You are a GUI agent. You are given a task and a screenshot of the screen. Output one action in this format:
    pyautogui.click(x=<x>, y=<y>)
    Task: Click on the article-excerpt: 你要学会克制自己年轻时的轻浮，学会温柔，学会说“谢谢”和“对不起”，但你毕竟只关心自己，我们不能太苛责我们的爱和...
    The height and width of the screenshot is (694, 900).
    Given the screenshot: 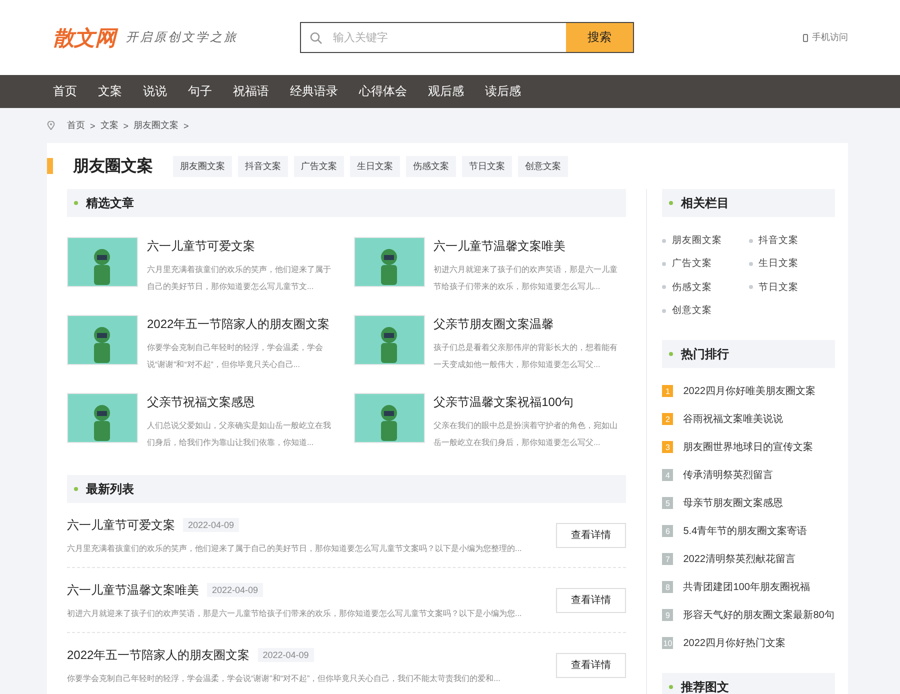 What is the action you would take?
    pyautogui.click(x=284, y=678)
    